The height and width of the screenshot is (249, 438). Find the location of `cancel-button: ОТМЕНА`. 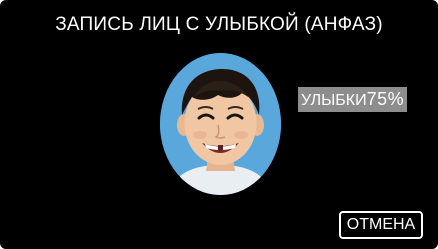

cancel-button: ОТМЕНА is located at coordinates (381, 225).